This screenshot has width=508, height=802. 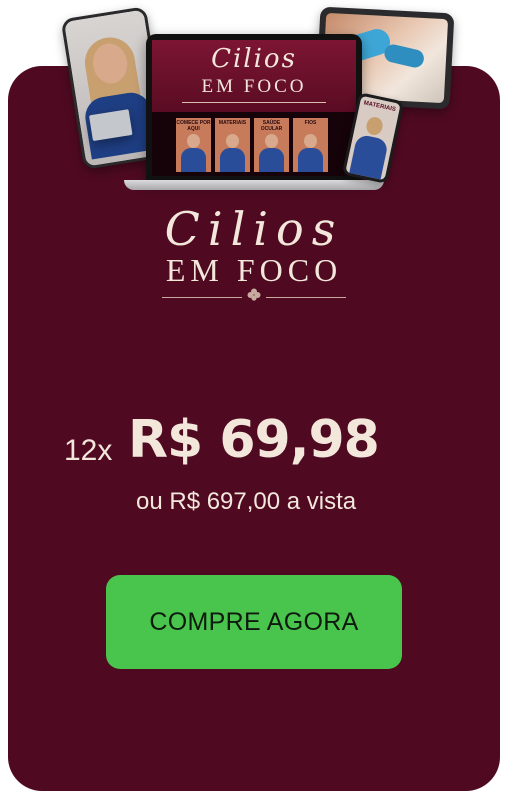 I want to click on module-thumbnail: FIOS, so click(x=310, y=145).